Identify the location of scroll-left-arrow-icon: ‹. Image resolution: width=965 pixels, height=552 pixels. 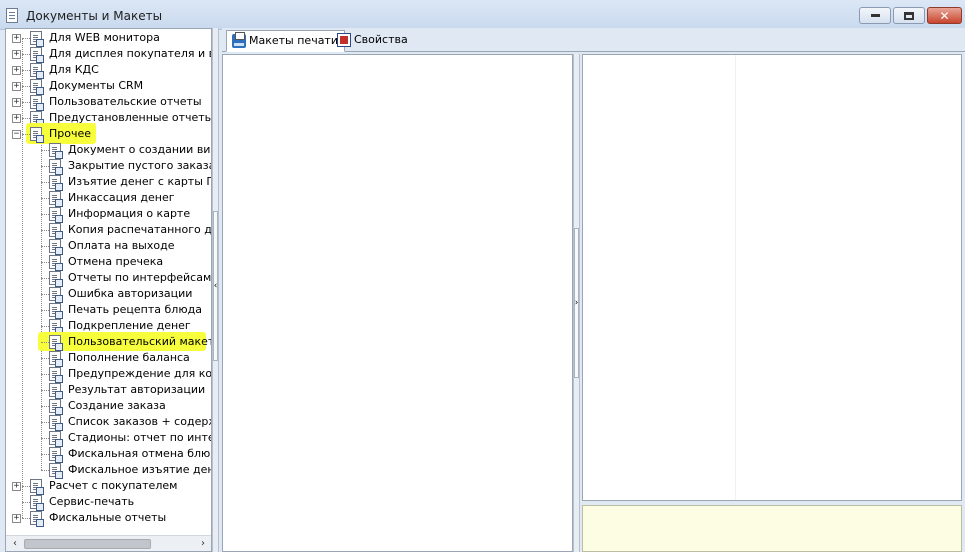
(15, 544).